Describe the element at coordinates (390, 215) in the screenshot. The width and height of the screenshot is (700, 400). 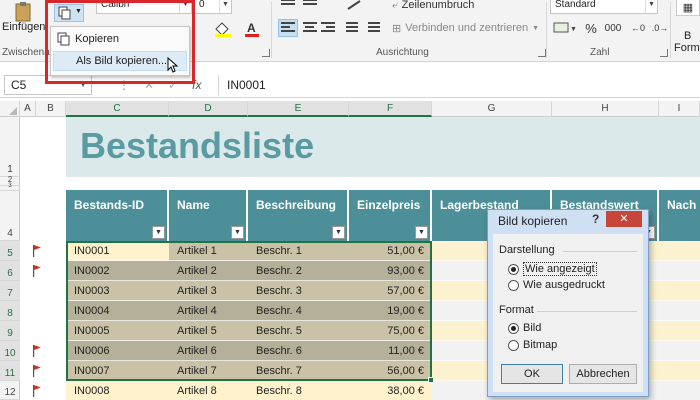
I see `header-einzelpreis: Einzelpreis ▼` at that location.